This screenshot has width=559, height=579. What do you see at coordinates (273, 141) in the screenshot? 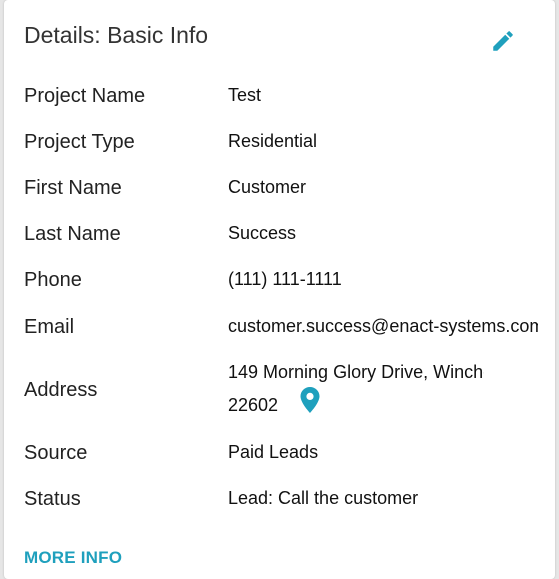
I see `project-type-value: Residential` at bounding box center [273, 141].